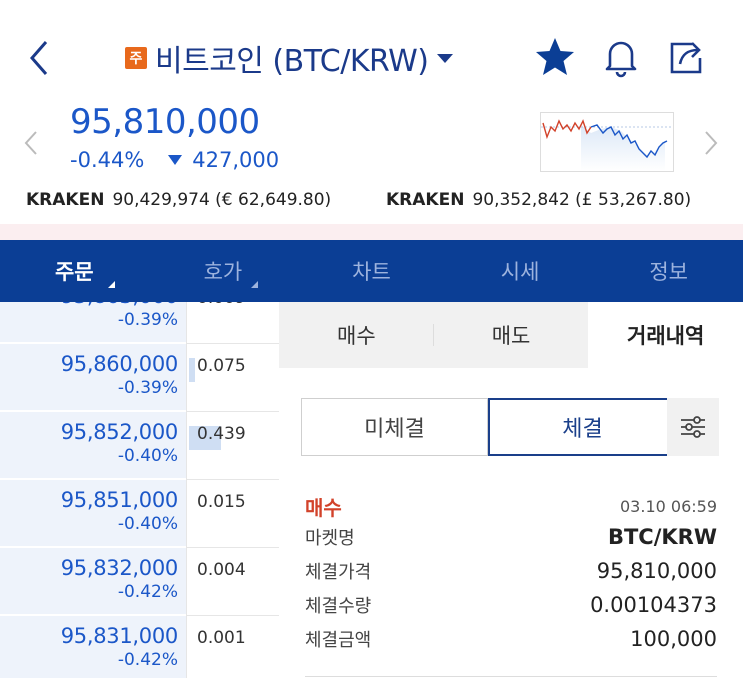 This screenshot has width=743, height=678. Describe the element at coordinates (107, 160) in the screenshot. I see `change-percent: -0.44%` at that location.